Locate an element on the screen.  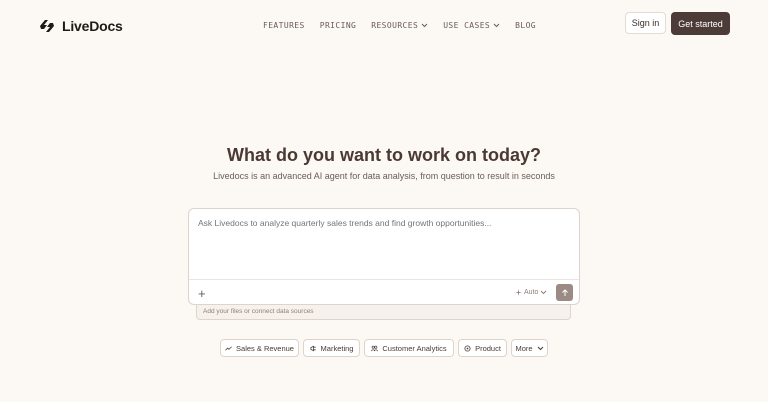
nav-blog: BLOG is located at coordinates (525, 25).